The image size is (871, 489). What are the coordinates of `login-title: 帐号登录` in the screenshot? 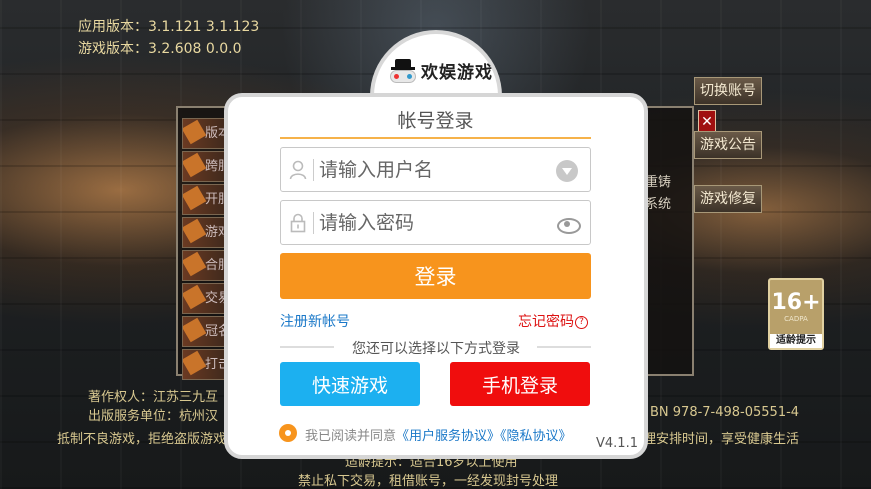 It's located at (435, 121).